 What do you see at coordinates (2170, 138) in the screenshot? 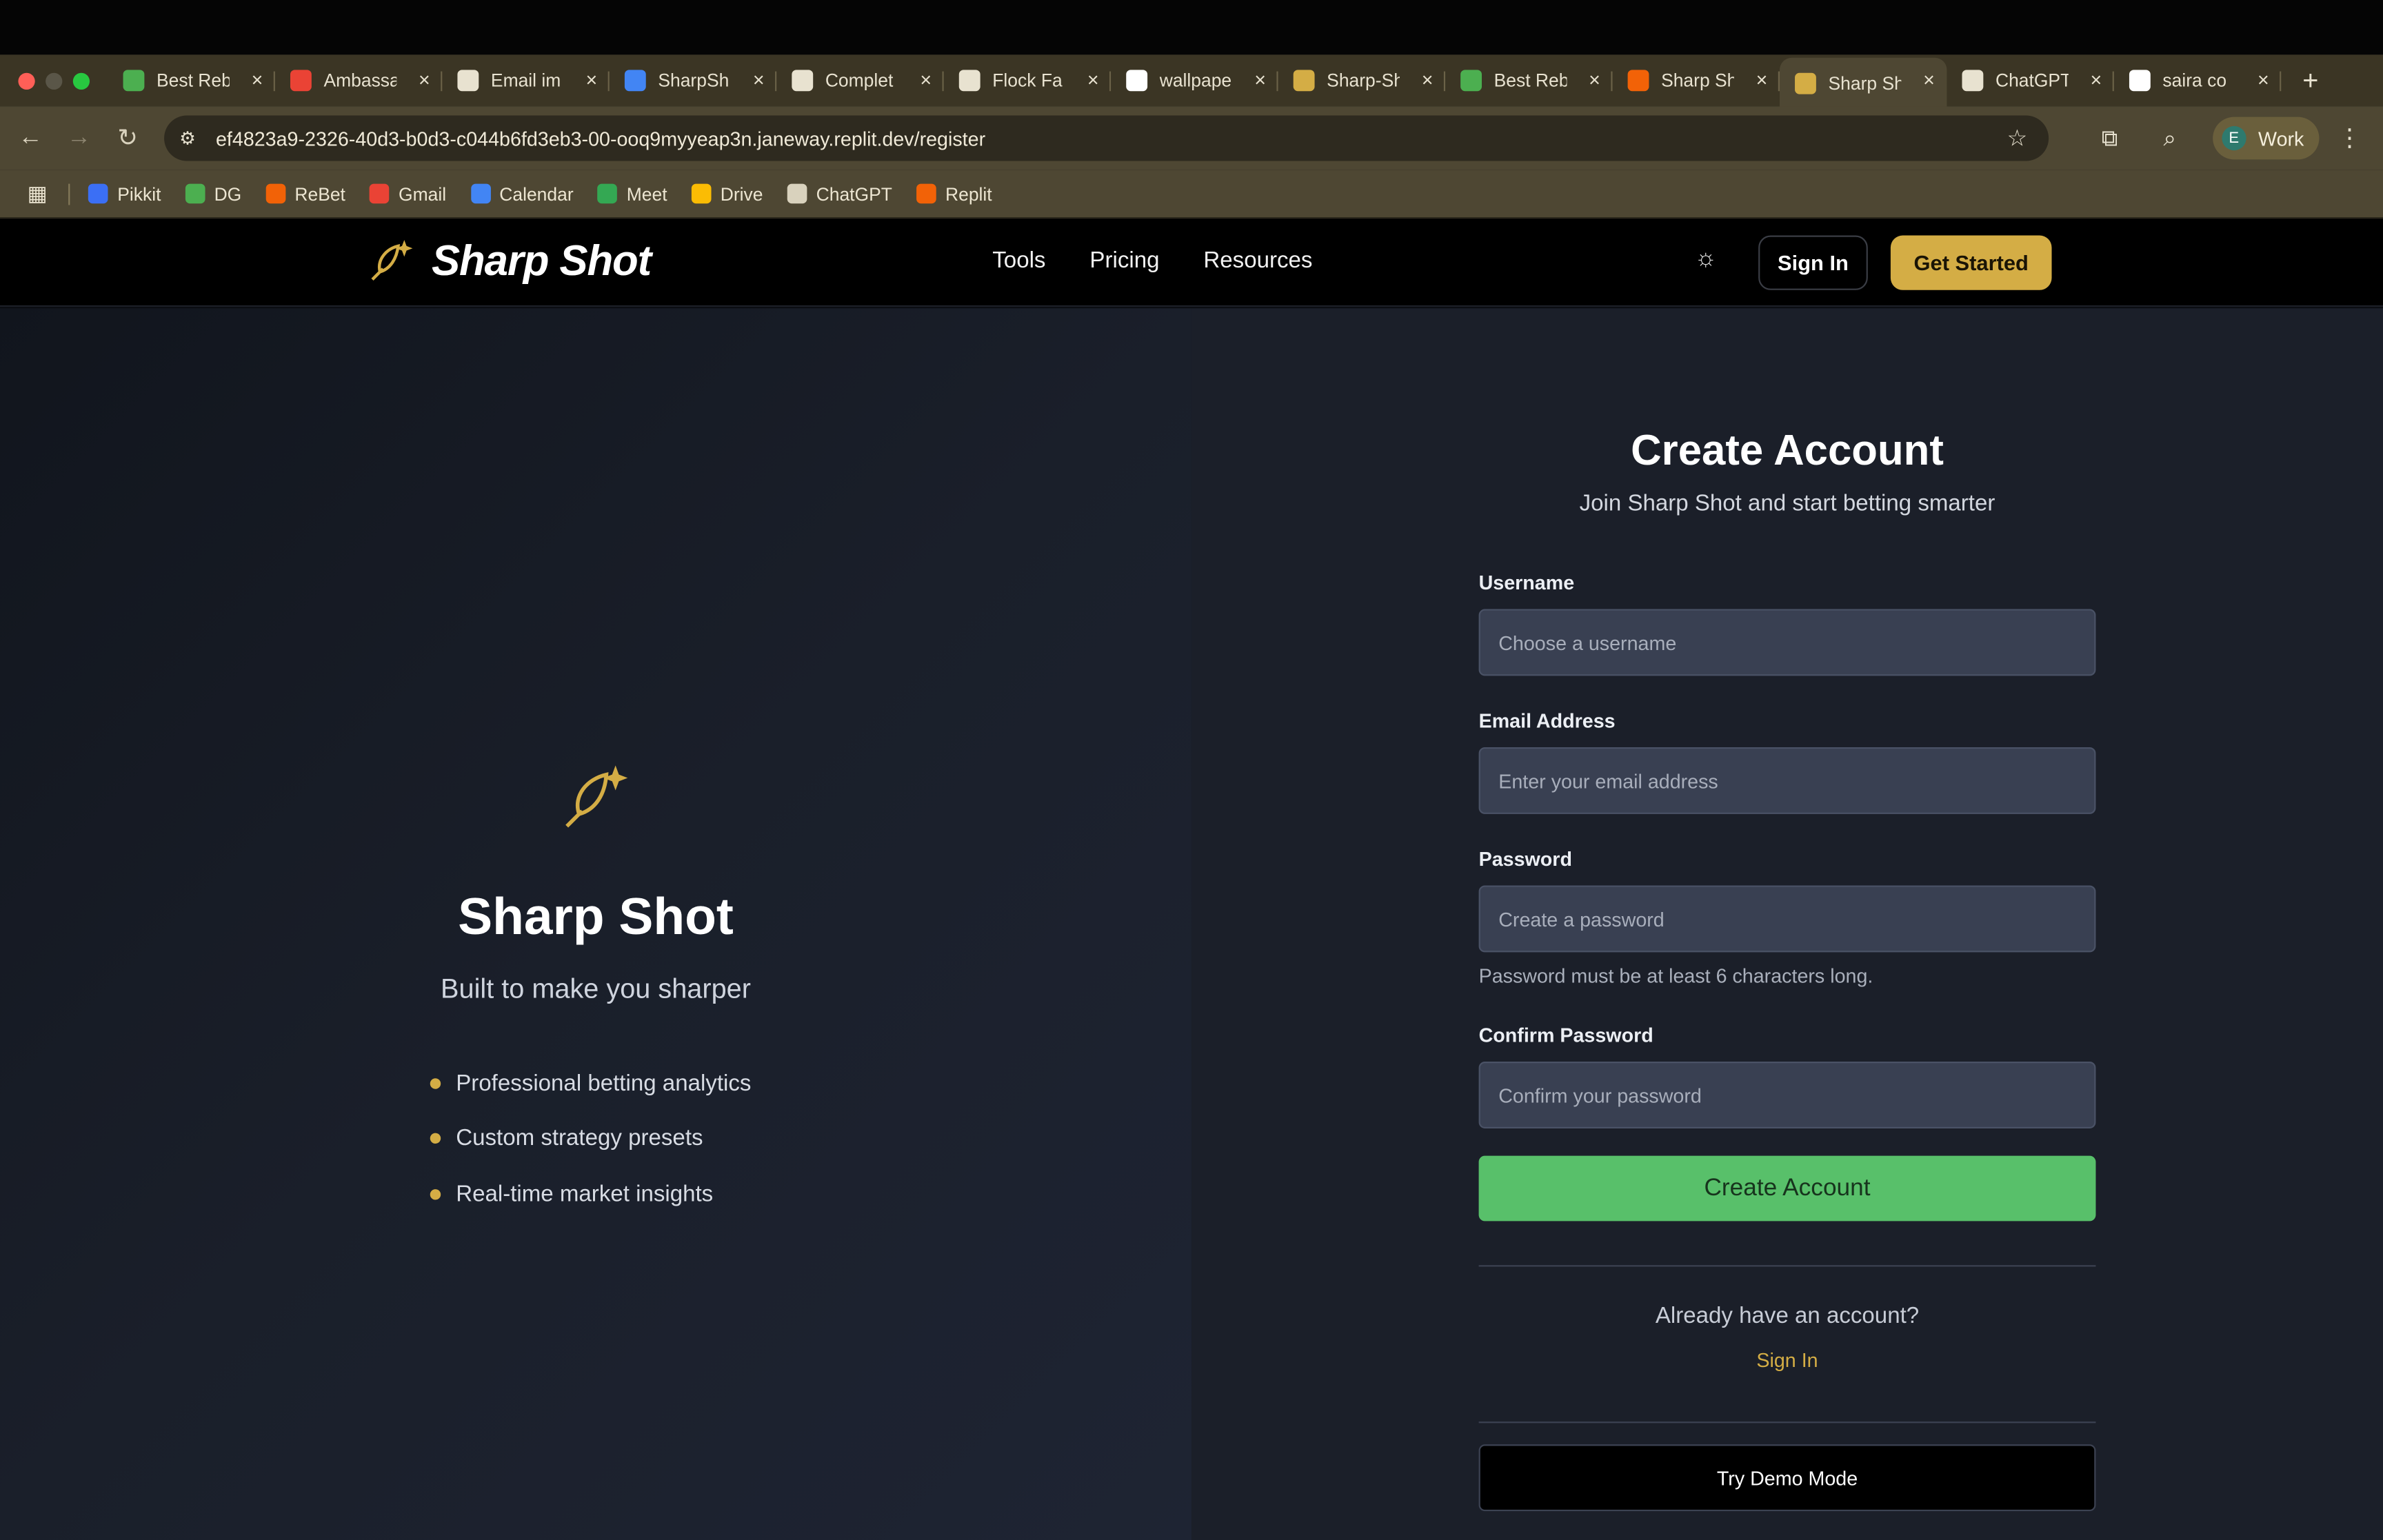
I see `tab-search-icon: ⌕` at bounding box center [2170, 138].